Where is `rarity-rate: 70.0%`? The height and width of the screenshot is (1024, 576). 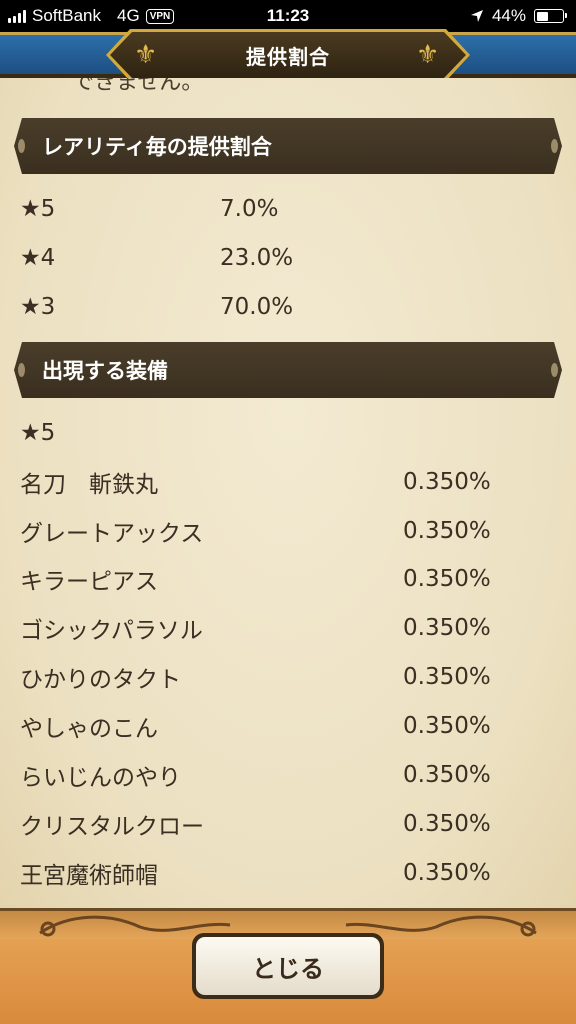 rarity-rate: 70.0% is located at coordinates (257, 307).